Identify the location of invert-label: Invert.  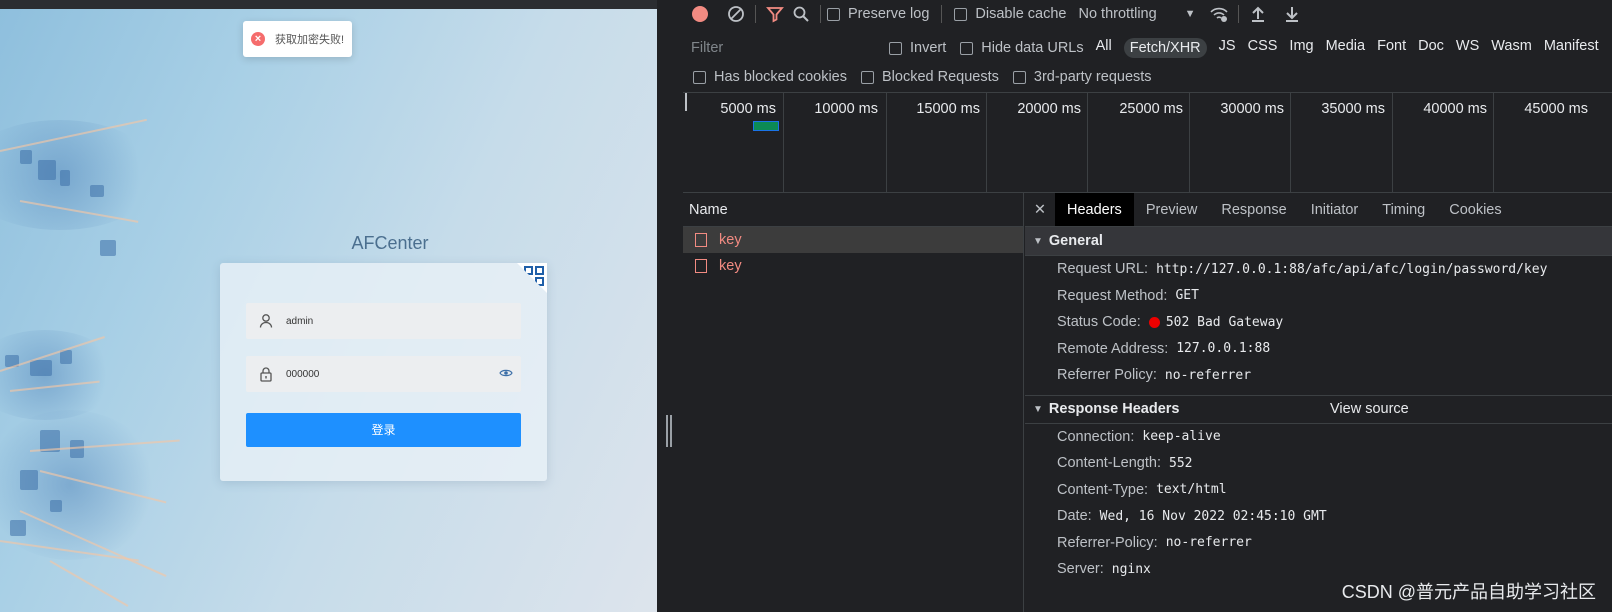
(928, 48).